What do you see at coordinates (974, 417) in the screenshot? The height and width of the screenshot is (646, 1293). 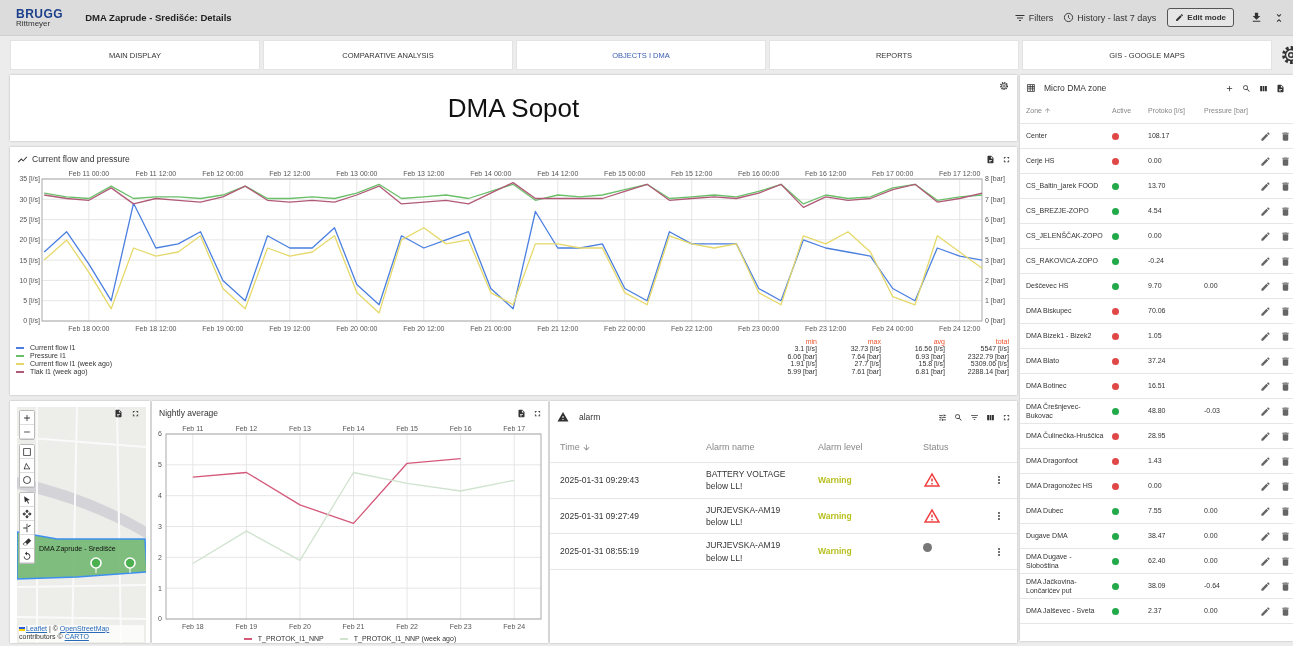 I see `filter-icon` at bounding box center [974, 417].